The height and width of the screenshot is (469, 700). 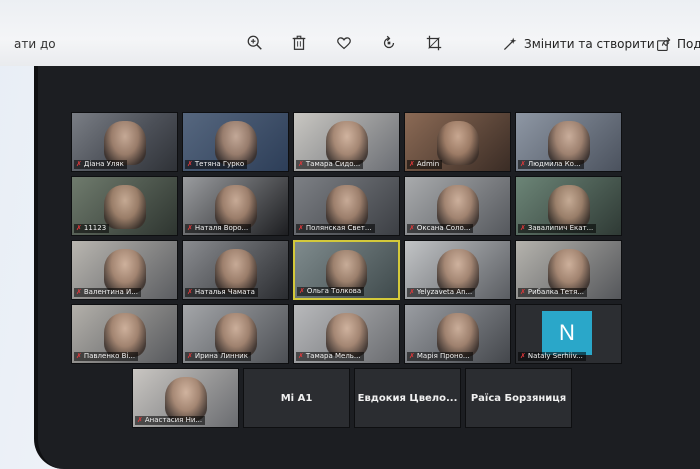 I want to click on participant-tile: ✗ Ирина Линник, so click(x=235, y=334).